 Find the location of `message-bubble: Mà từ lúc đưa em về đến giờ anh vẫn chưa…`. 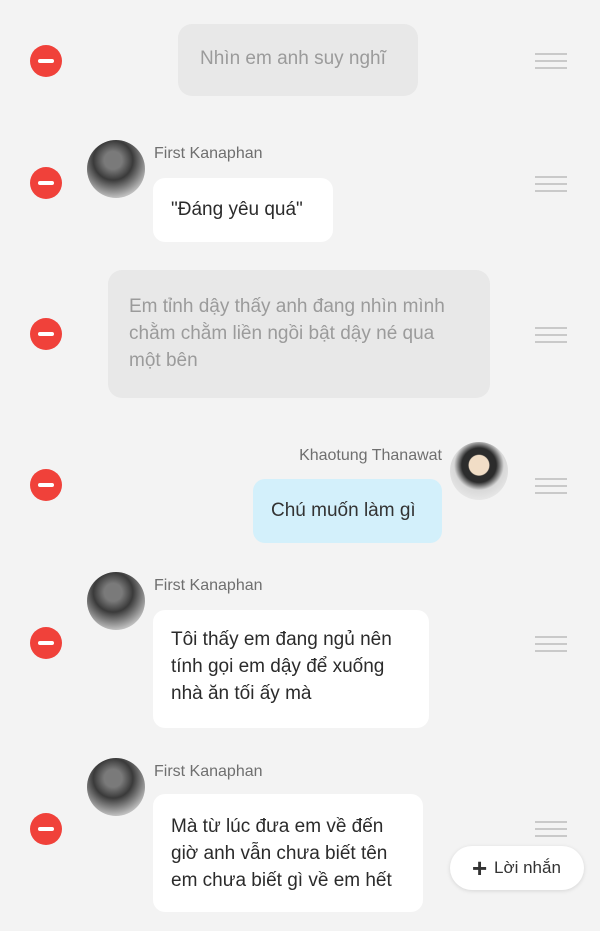

message-bubble: Mà từ lúc đưa em về đến giờ anh vẫn chưa… is located at coordinates (288, 853).